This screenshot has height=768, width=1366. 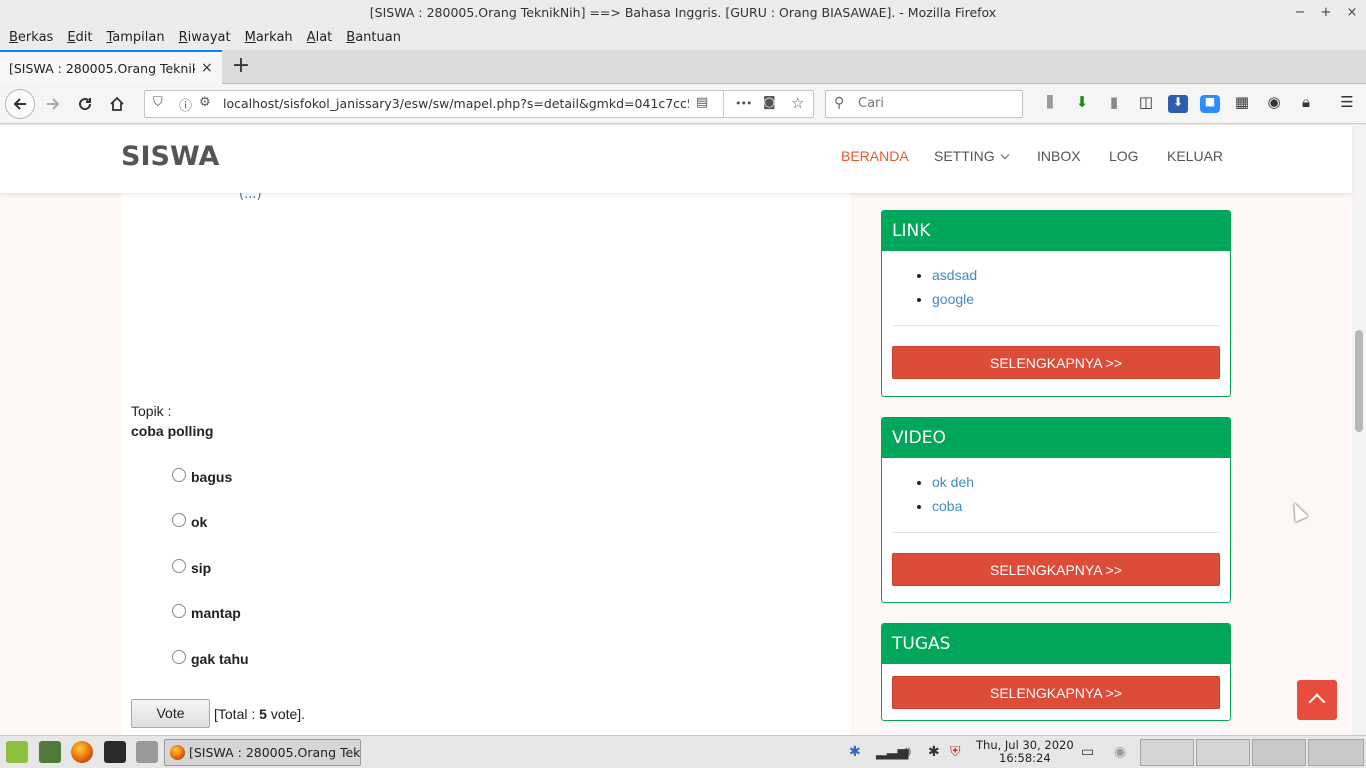 What do you see at coordinates (1081, 482) in the screenshot?
I see `video-item: ok deh` at bounding box center [1081, 482].